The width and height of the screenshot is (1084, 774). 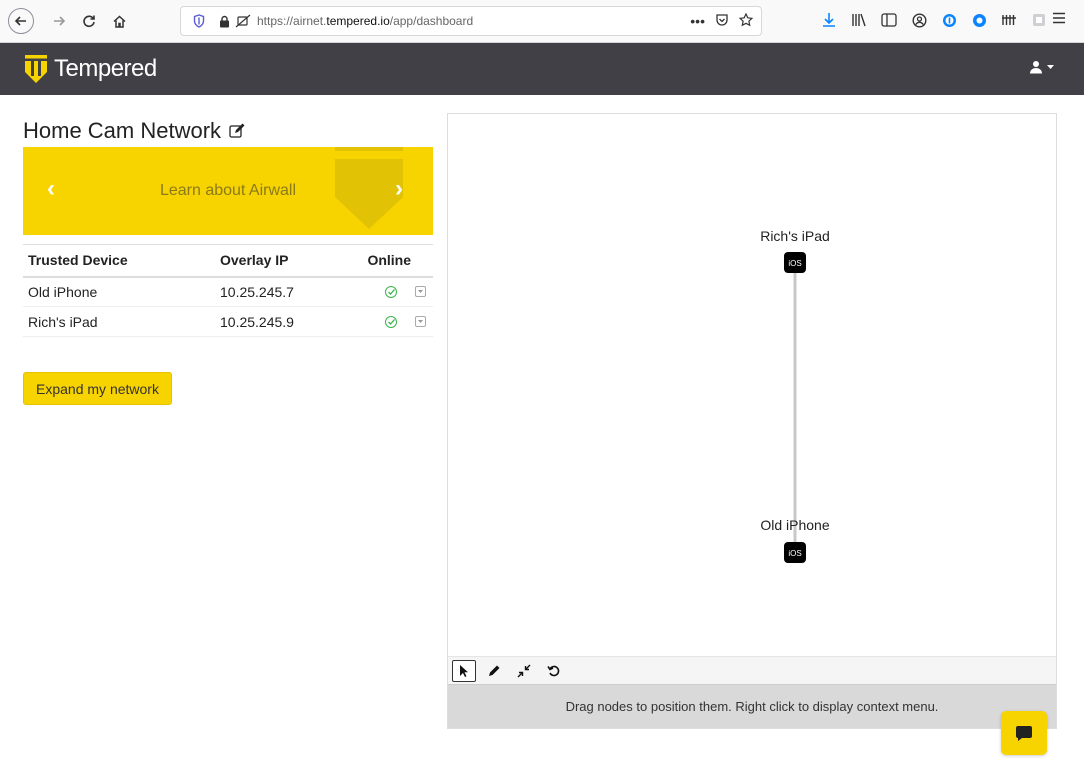 What do you see at coordinates (979, 20) in the screenshot?
I see `extension-circle-icon` at bounding box center [979, 20].